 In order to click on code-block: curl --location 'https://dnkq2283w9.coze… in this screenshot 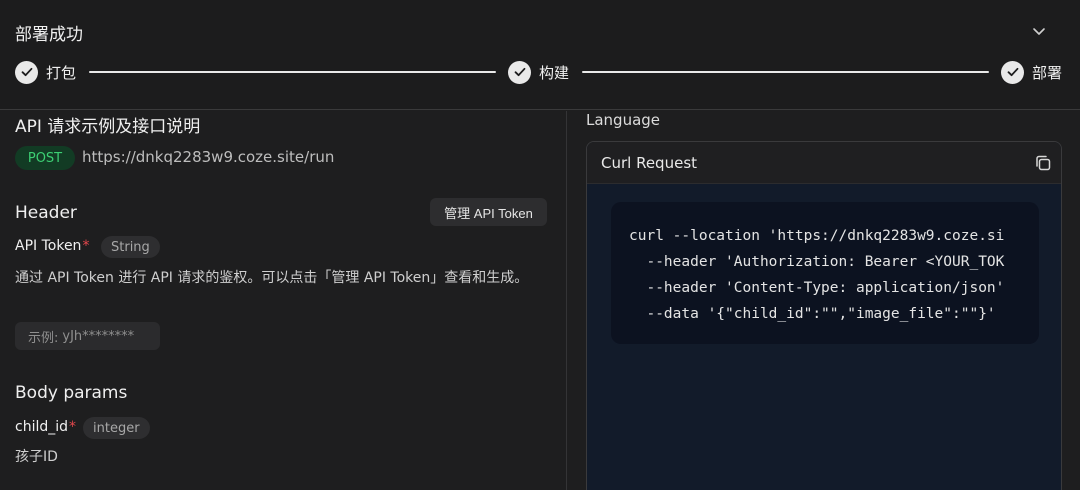, I will do `click(825, 273)`.